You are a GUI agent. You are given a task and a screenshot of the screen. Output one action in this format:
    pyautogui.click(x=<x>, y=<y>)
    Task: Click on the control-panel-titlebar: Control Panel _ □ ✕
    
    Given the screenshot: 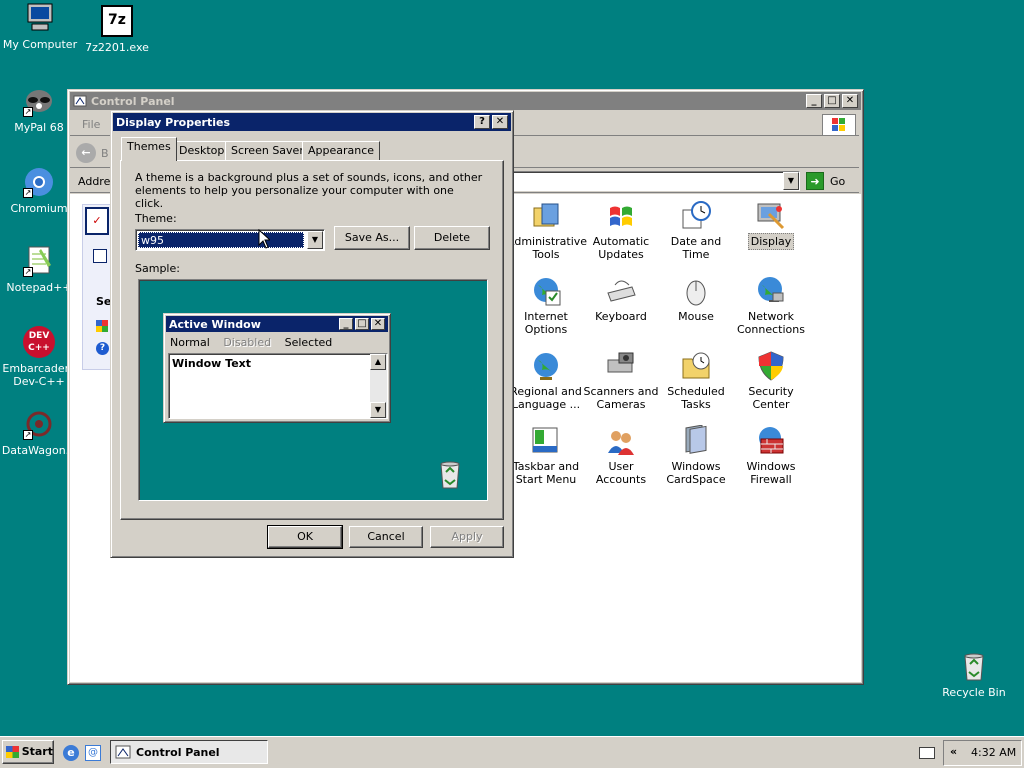 What is the action you would take?
    pyautogui.click(x=465, y=101)
    